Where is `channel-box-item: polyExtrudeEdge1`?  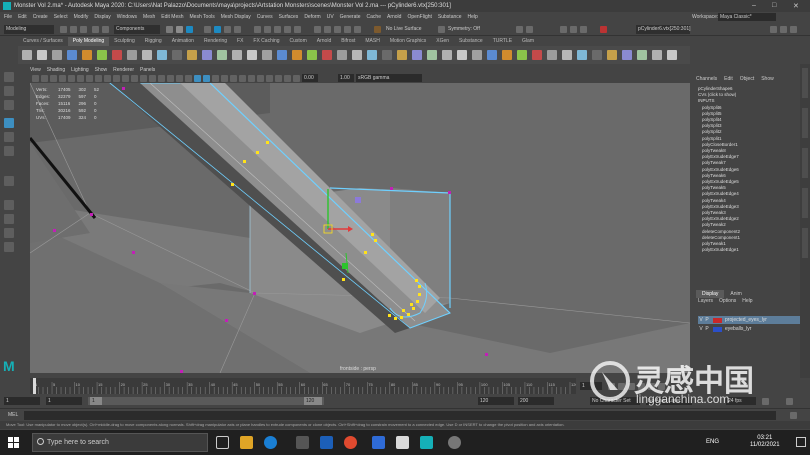
channel-box-item: polyExtrudeEdge1 is located at coordinates (719, 250).